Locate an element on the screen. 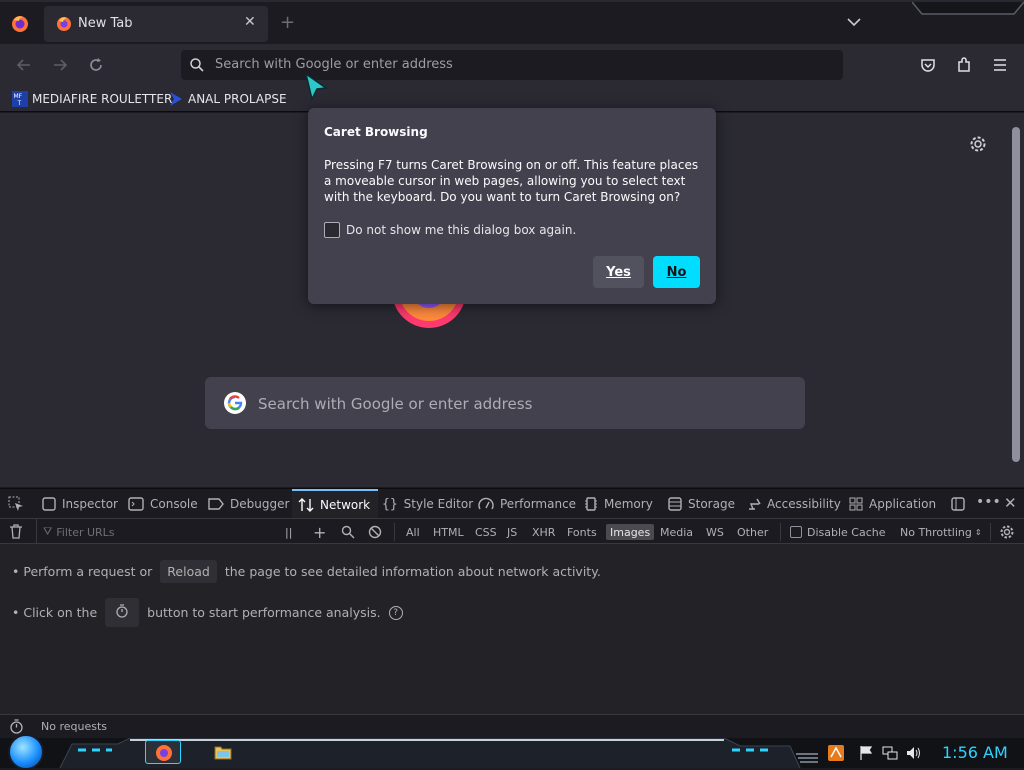 This screenshot has width=1024, height=770. tab-storage: Storage is located at coordinates (701, 504).